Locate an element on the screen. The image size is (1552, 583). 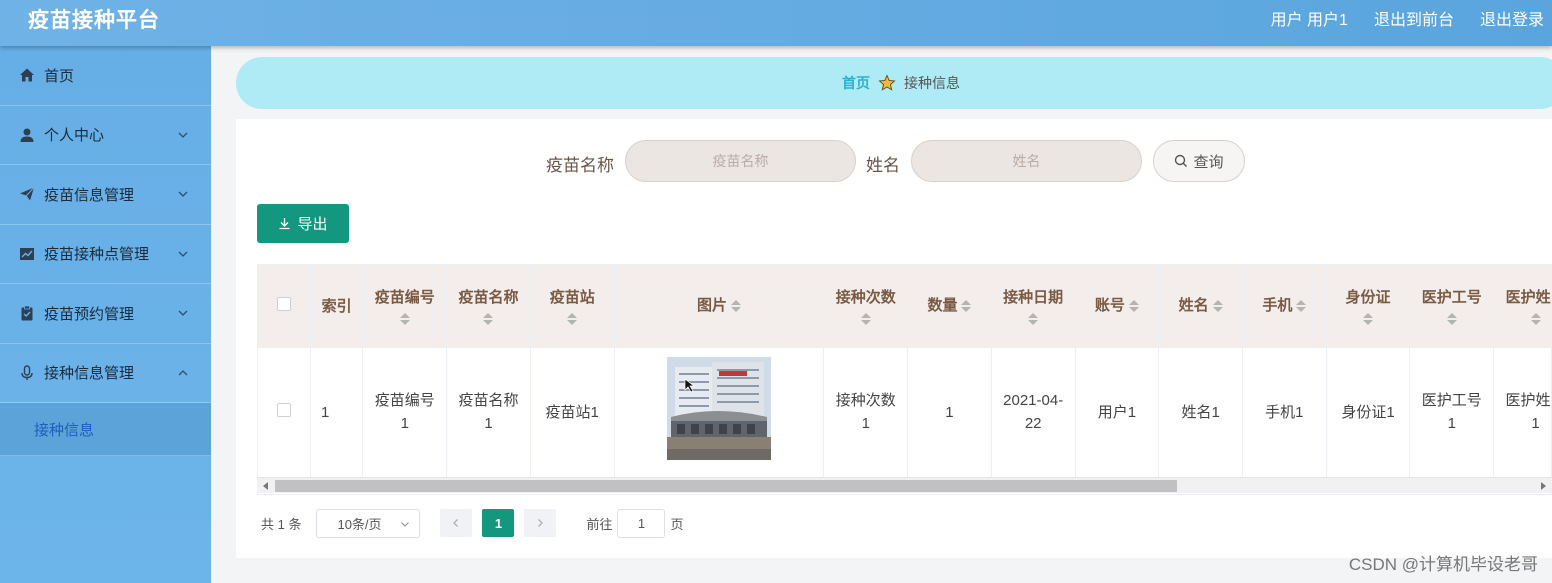
cell-id-card: 身份证1 is located at coordinates (1368, 412).